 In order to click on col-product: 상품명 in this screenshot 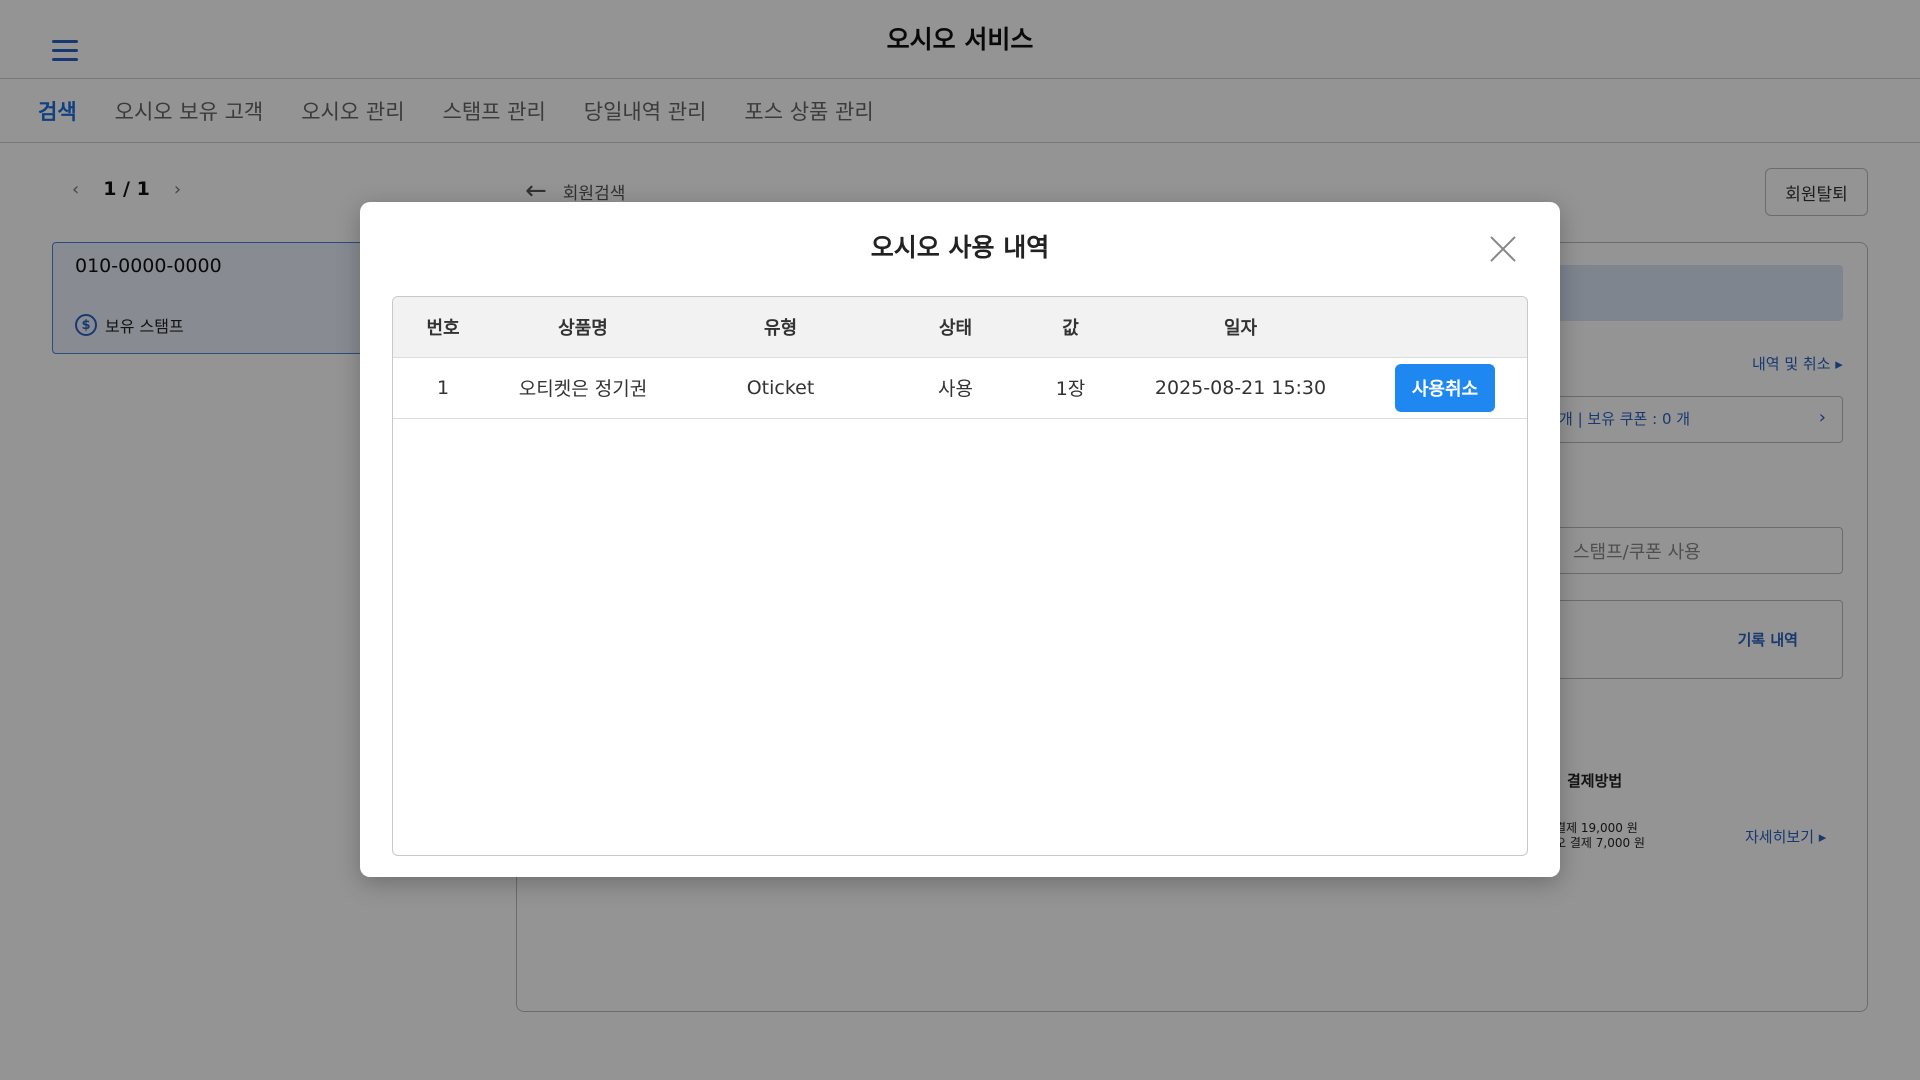, I will do `click(583, 328)`.